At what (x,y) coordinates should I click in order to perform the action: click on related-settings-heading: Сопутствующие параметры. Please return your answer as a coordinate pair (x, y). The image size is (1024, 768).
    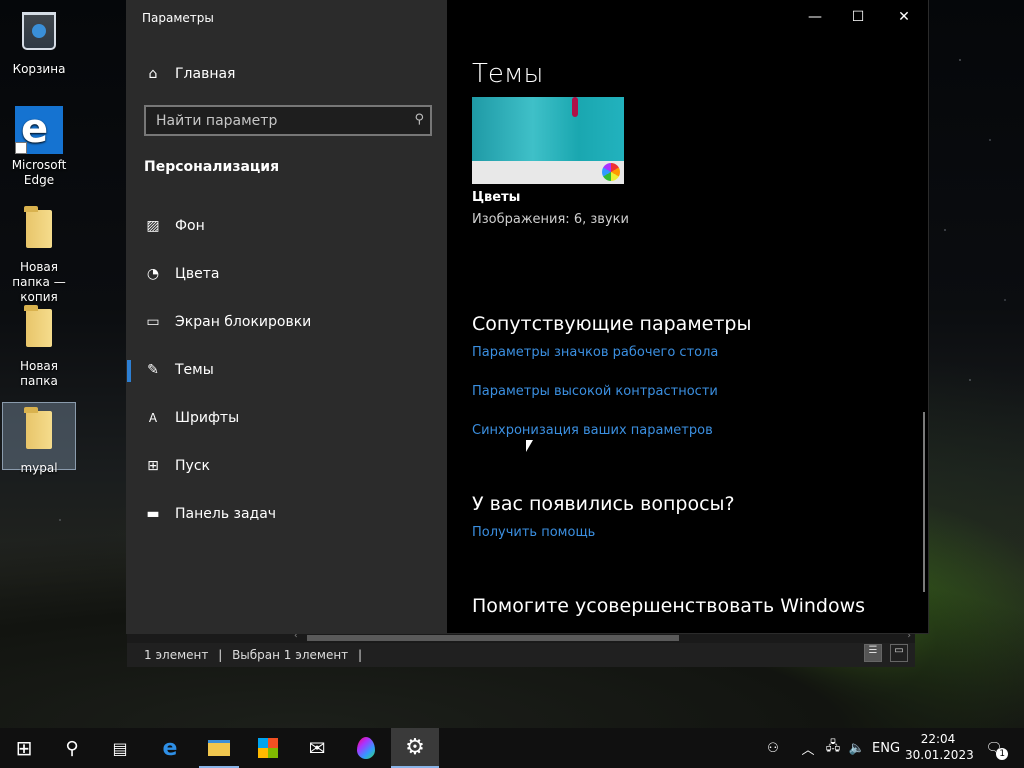
    Looking at the image, I should click on (612, 324).